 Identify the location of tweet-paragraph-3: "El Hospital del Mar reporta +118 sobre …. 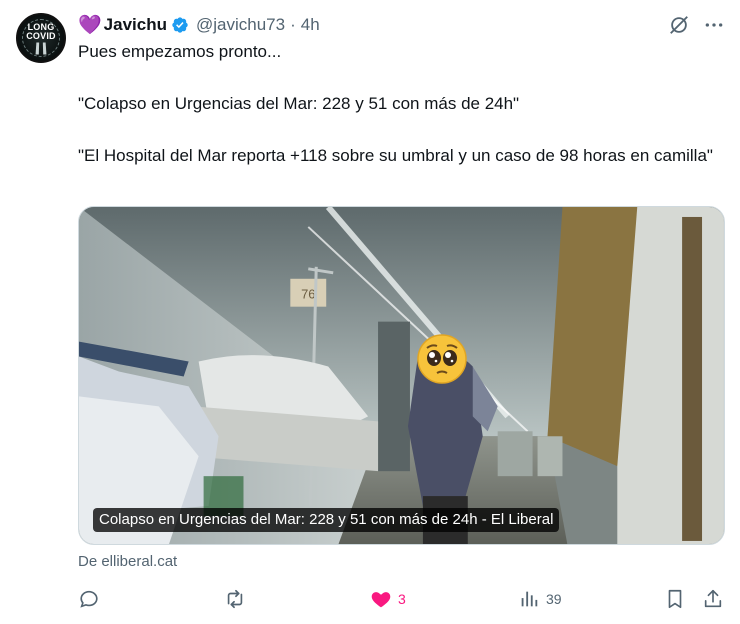
(395, 155).